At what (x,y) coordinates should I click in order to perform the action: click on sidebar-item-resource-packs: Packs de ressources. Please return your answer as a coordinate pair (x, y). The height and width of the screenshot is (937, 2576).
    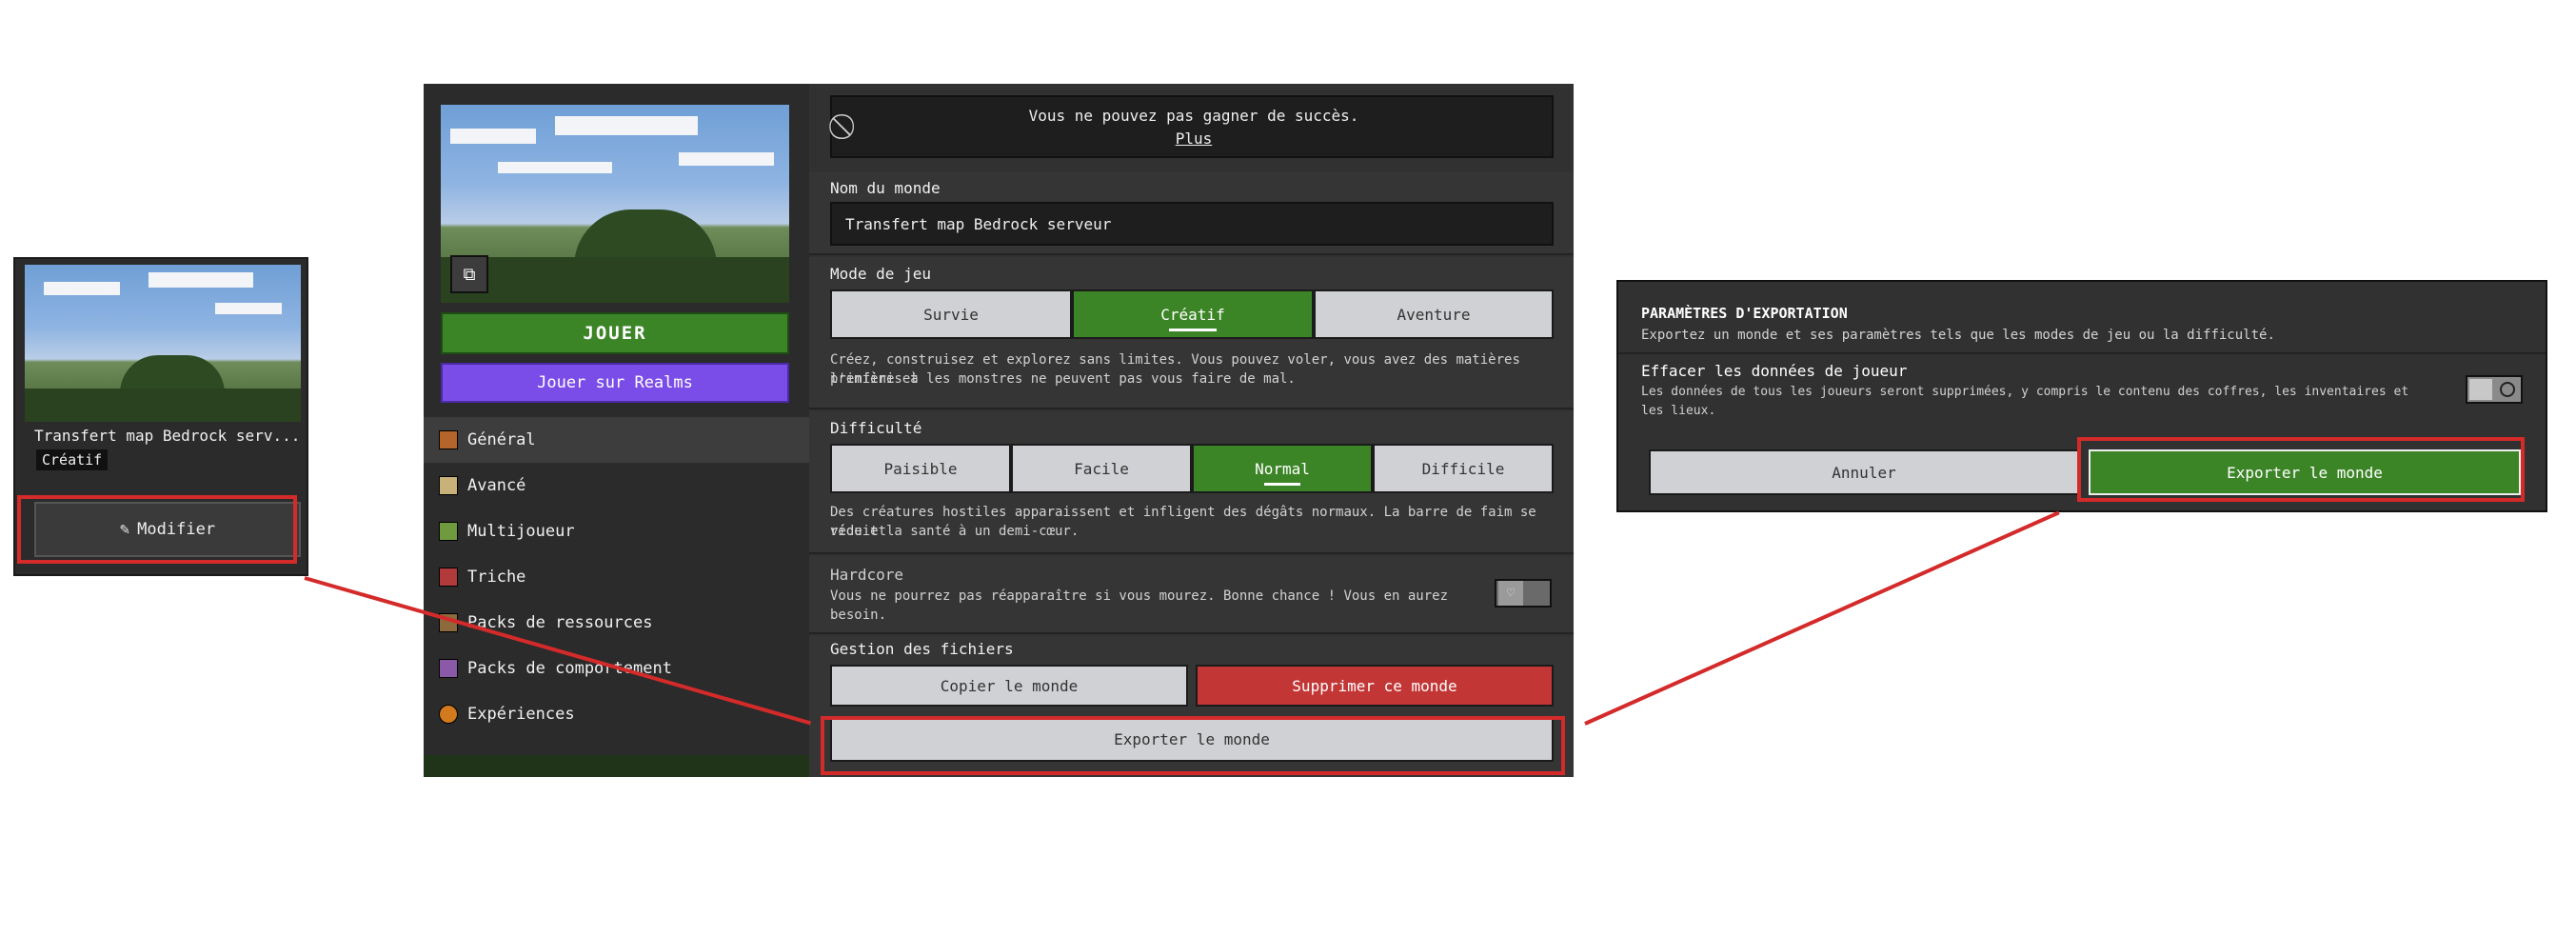
    Looking at the image, I should click on (616, 623).